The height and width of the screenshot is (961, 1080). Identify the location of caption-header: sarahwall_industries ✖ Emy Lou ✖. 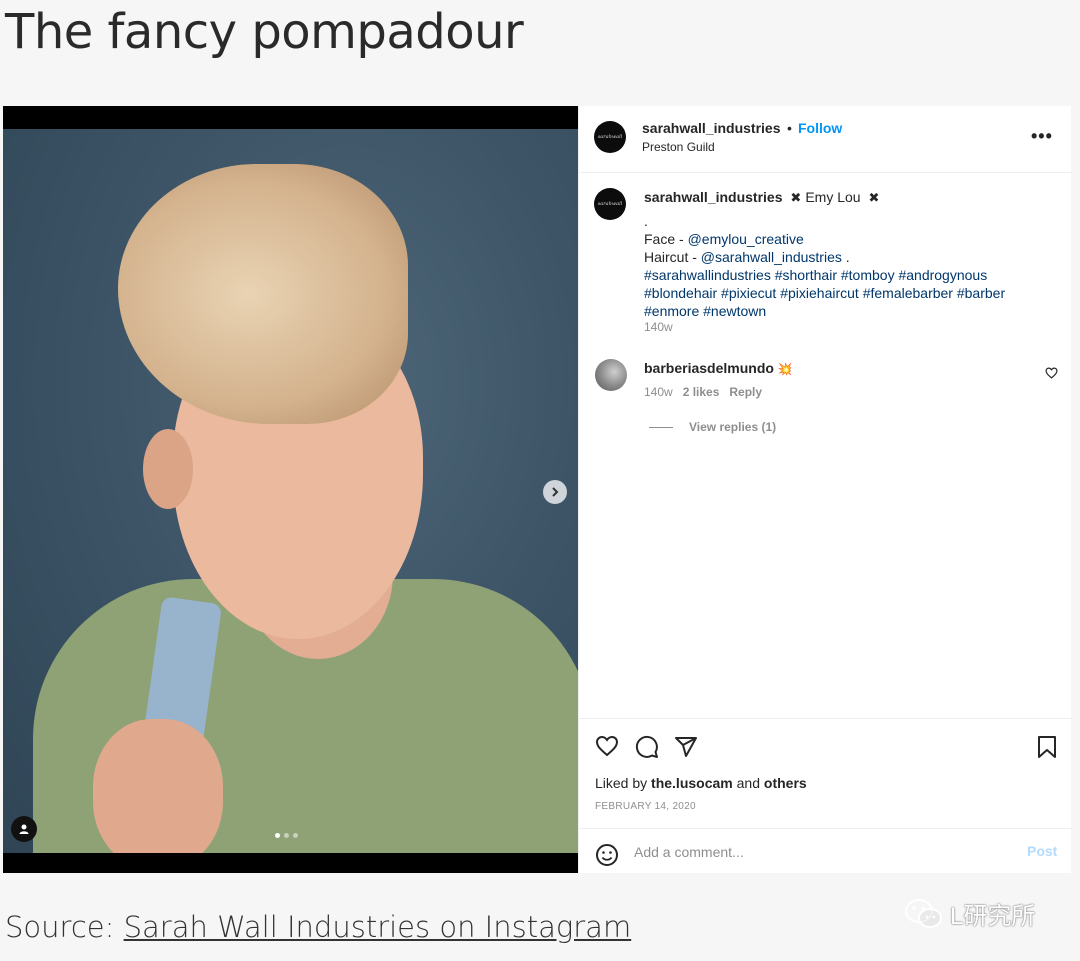
(763, 197).